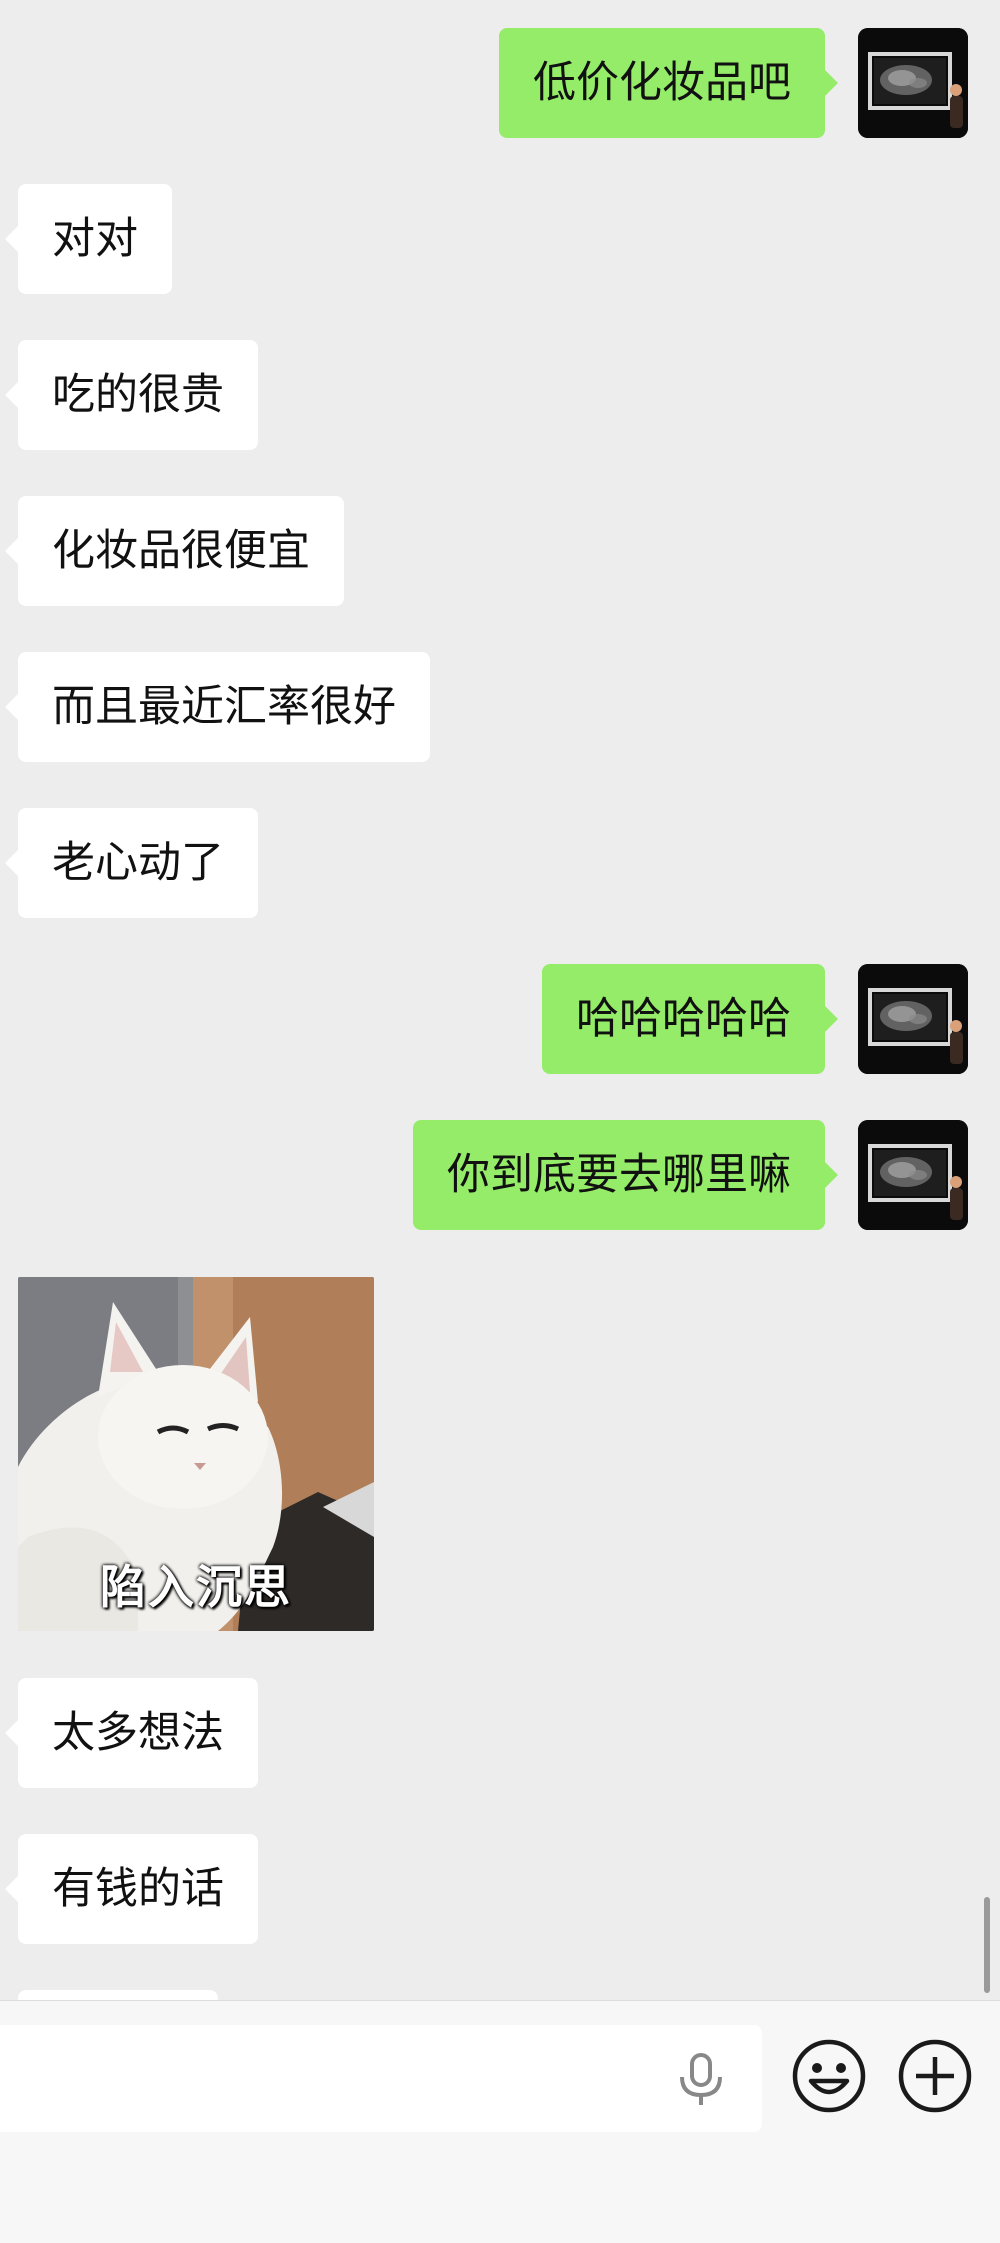  I want to click on message-text: 而且最近汇率很好, so click(224, 707).